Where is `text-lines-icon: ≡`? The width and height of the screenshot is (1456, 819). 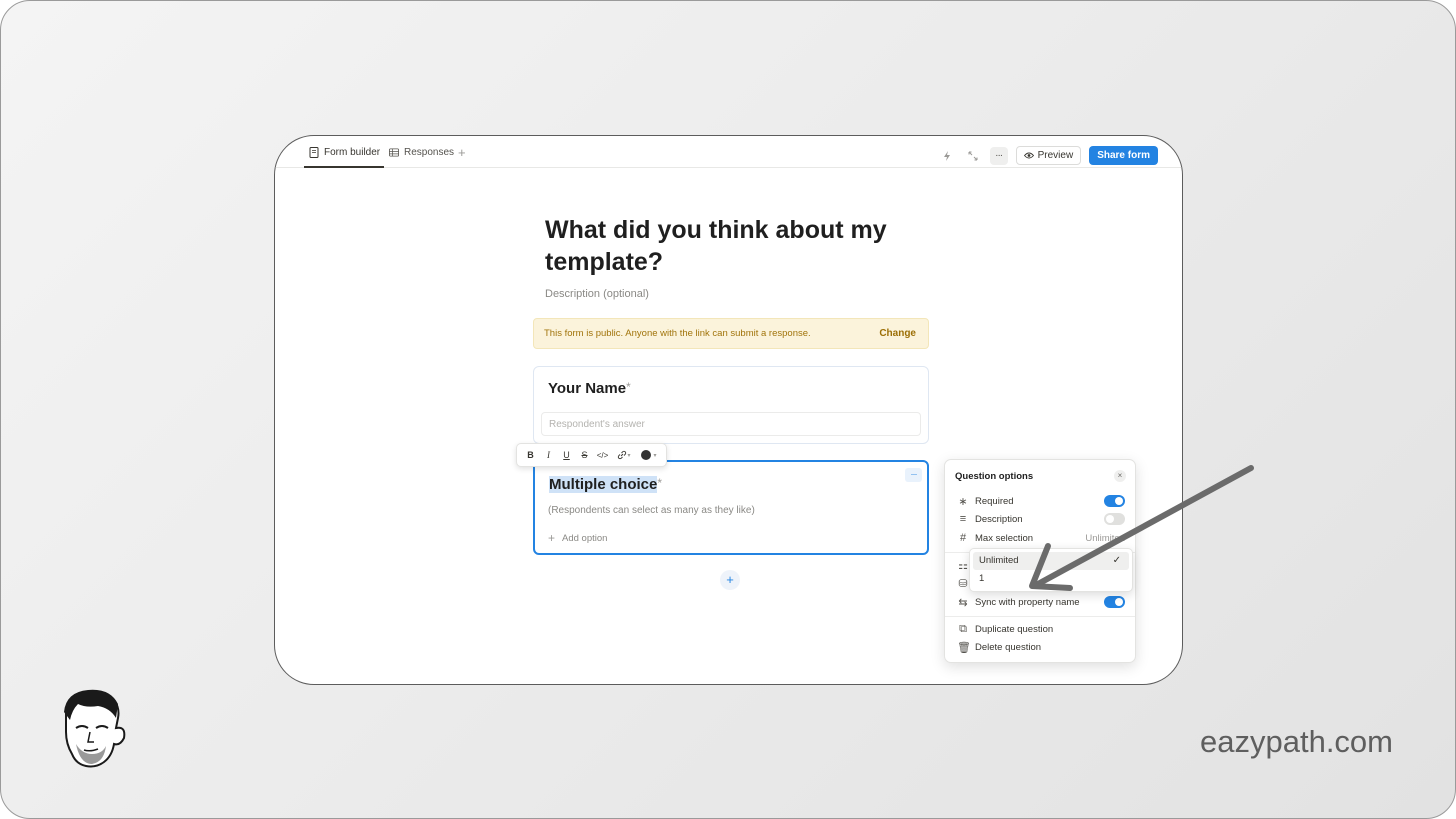
text-lines-icon: ≡ is located at coordinates (963, 519).